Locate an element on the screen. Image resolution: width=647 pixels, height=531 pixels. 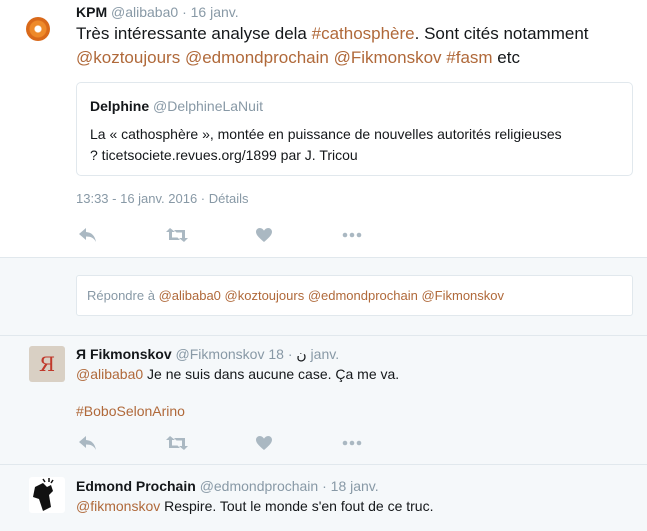
text-segment: etc is located at coordinates (506, 57).